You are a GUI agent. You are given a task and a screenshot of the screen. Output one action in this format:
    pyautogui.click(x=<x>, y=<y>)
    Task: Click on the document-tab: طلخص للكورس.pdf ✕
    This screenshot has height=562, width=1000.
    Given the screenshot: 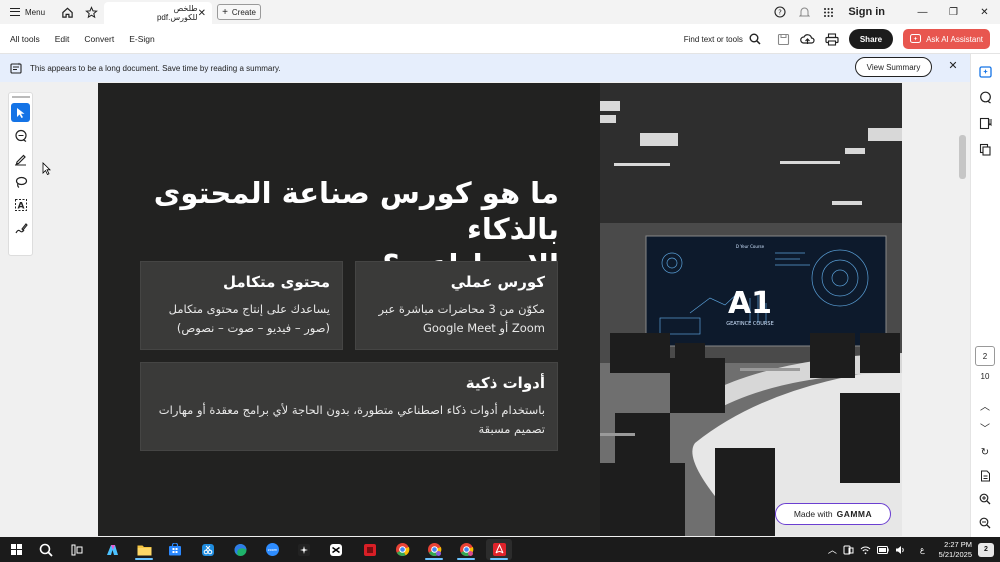 What is the action you would take?
    pyautogui.click(x=158, y=13)
    